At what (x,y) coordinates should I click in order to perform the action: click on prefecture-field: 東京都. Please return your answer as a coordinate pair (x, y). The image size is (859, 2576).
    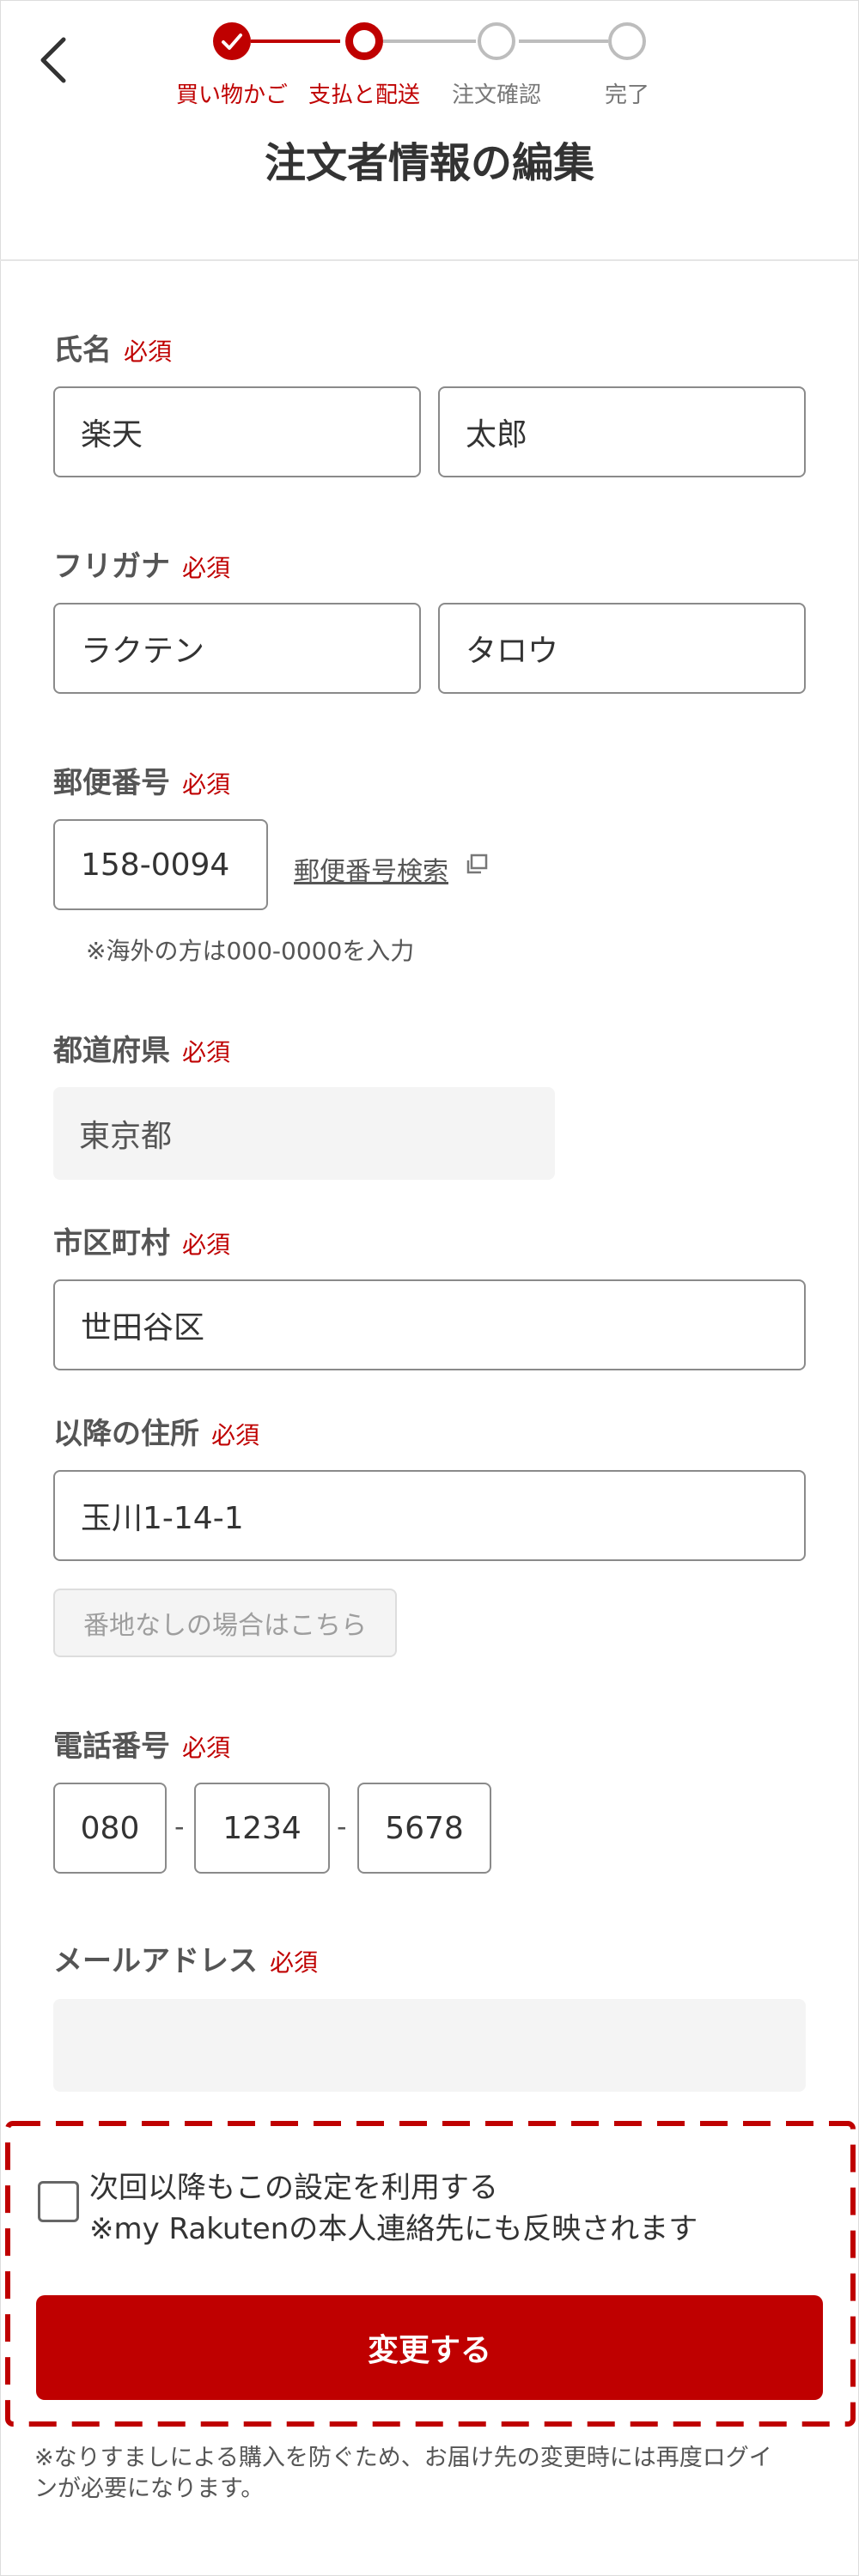
    Looking at the image, I should click on (304, 1133).